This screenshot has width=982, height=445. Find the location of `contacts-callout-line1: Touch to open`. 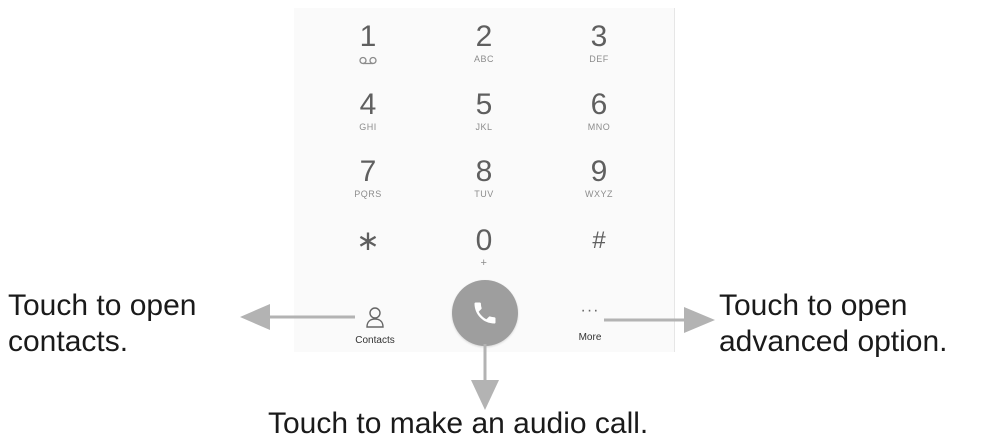

contacts-callout-line1: Touch to open is located at coordinates (102, 305).